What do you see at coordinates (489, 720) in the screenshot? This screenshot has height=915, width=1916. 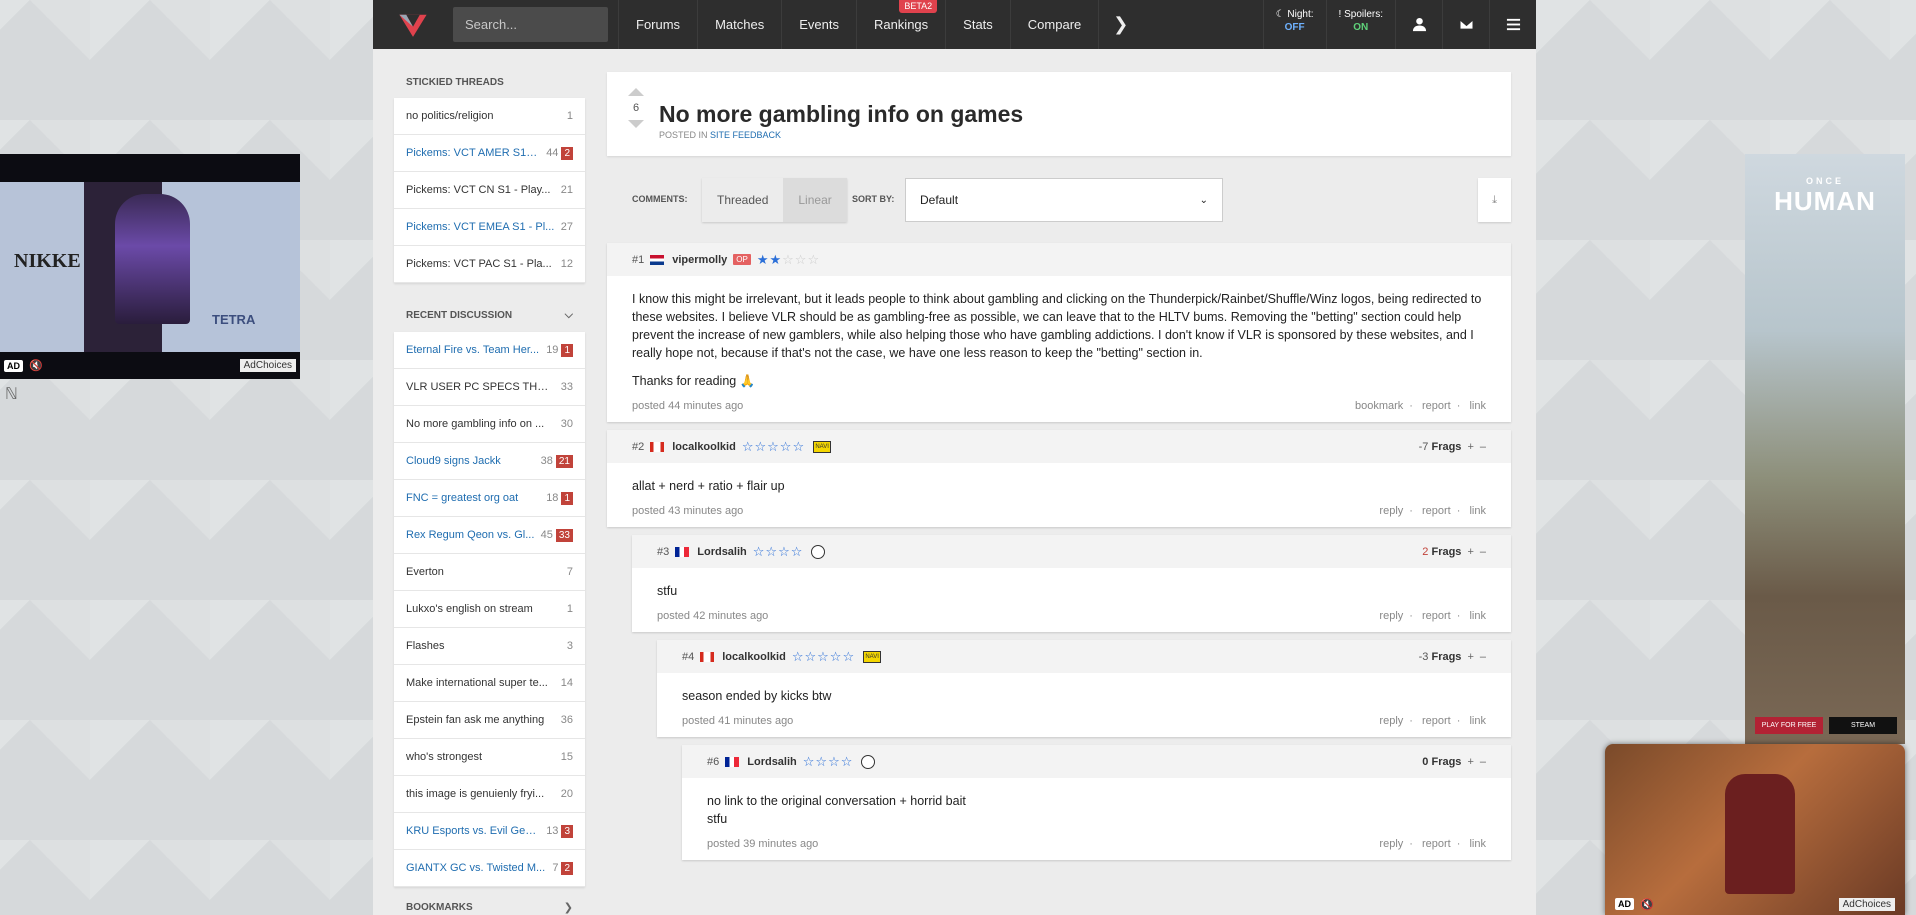 I see `sidebar-thread-item: Epstein fan ask me anything 36` at bounding box center [489, 720].